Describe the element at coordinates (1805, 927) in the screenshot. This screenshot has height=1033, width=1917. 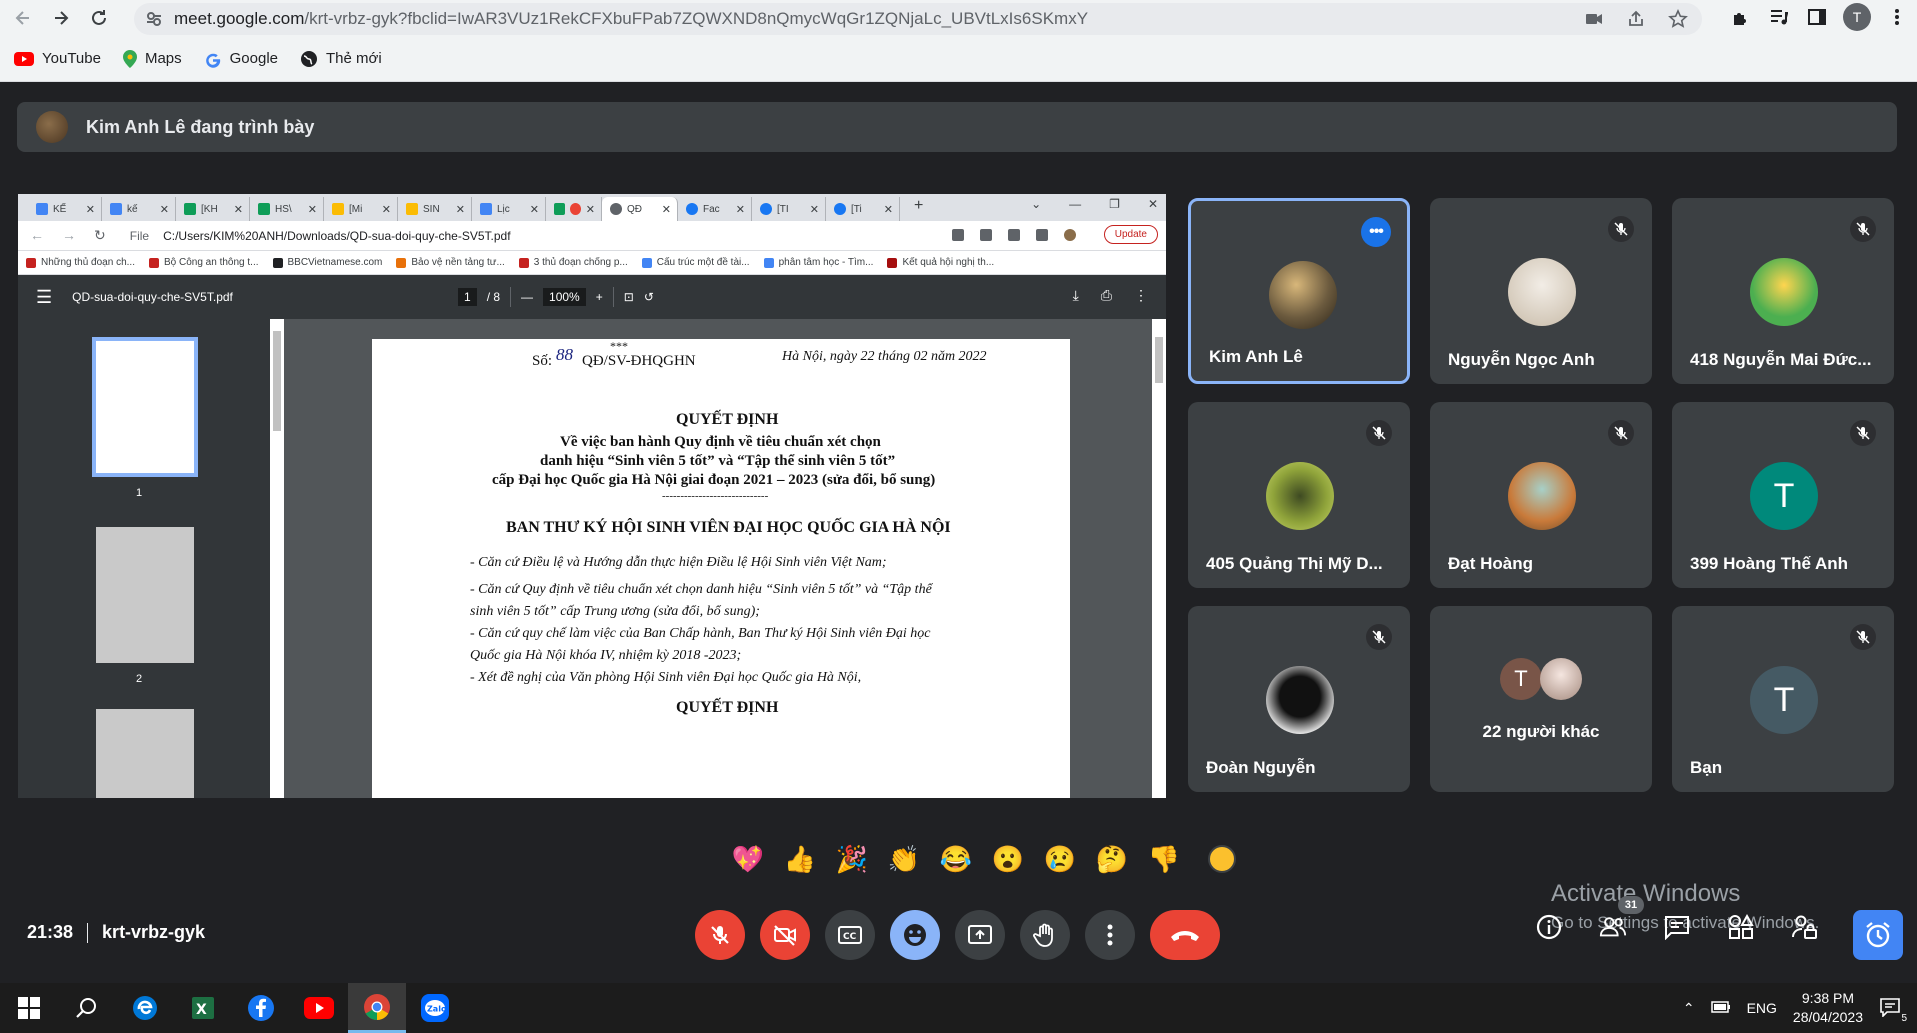
I see `host-controls-button` at that location.